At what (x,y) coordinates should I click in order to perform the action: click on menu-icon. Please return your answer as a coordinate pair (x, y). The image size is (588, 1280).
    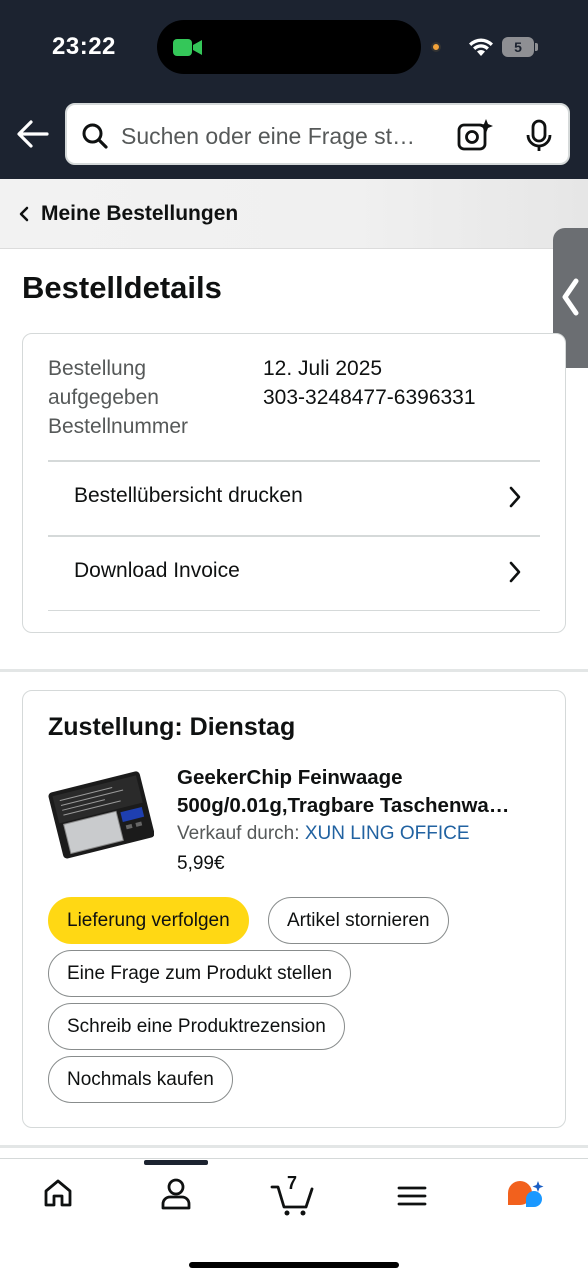
    Looking at the image, I should click on (412, 1196).